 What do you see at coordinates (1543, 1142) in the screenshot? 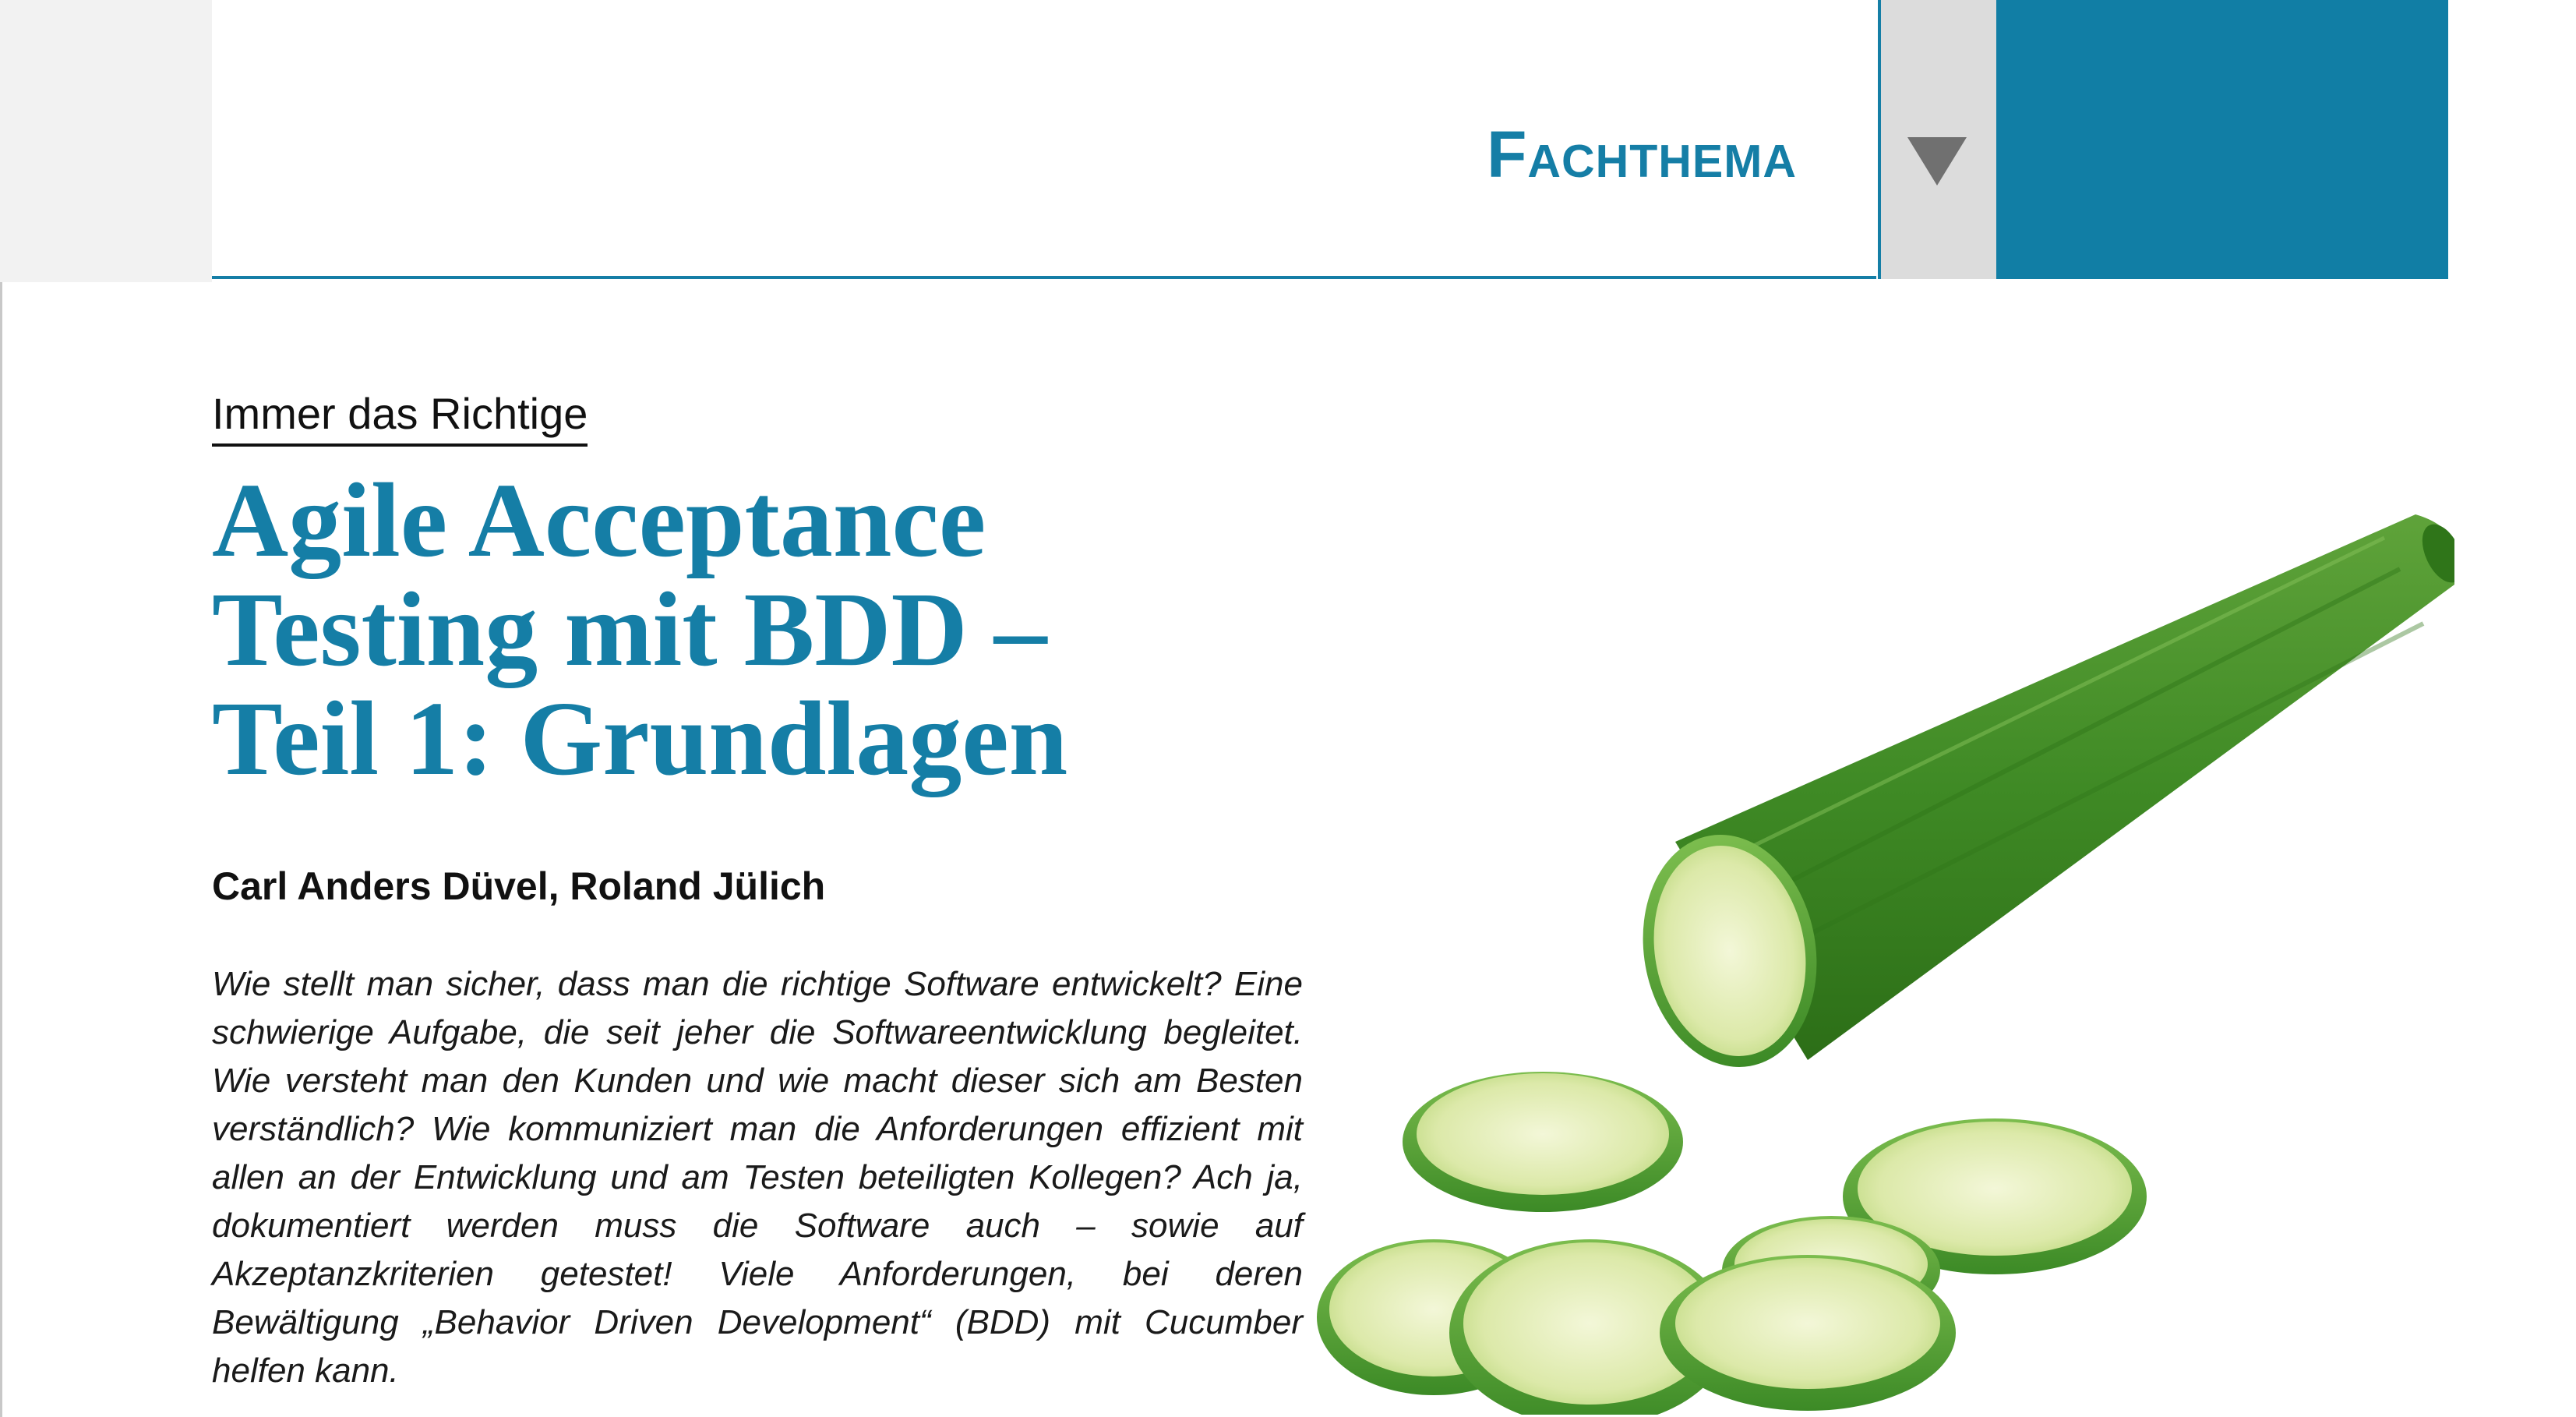
I see `slice-left` at bounding box center [1543, 1142].